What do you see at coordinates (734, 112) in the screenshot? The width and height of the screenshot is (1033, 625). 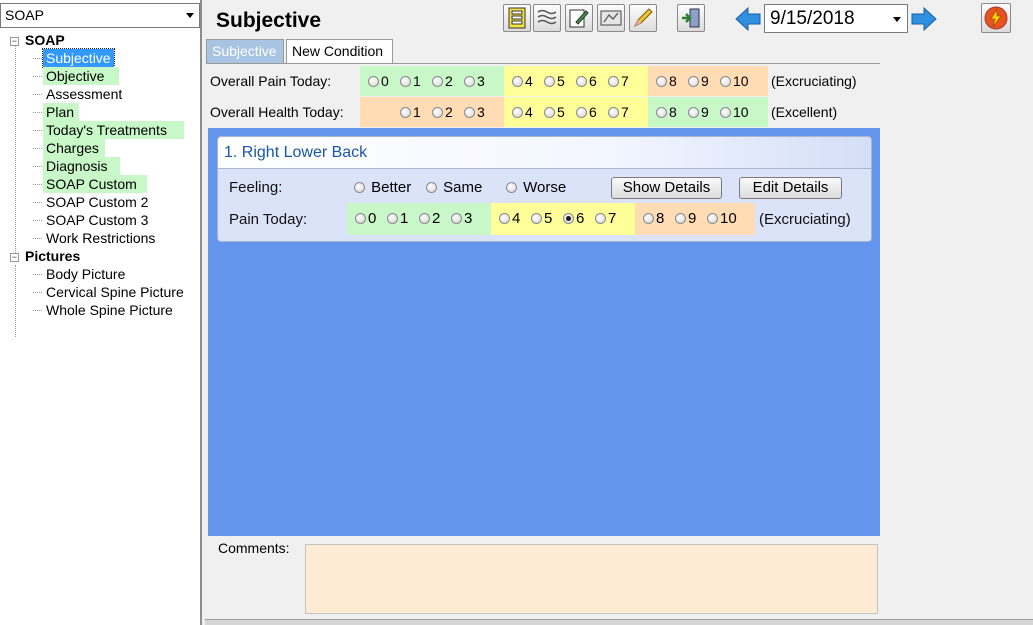 I see `overall-health-option-10: 10` at bounding box center [734, 112].